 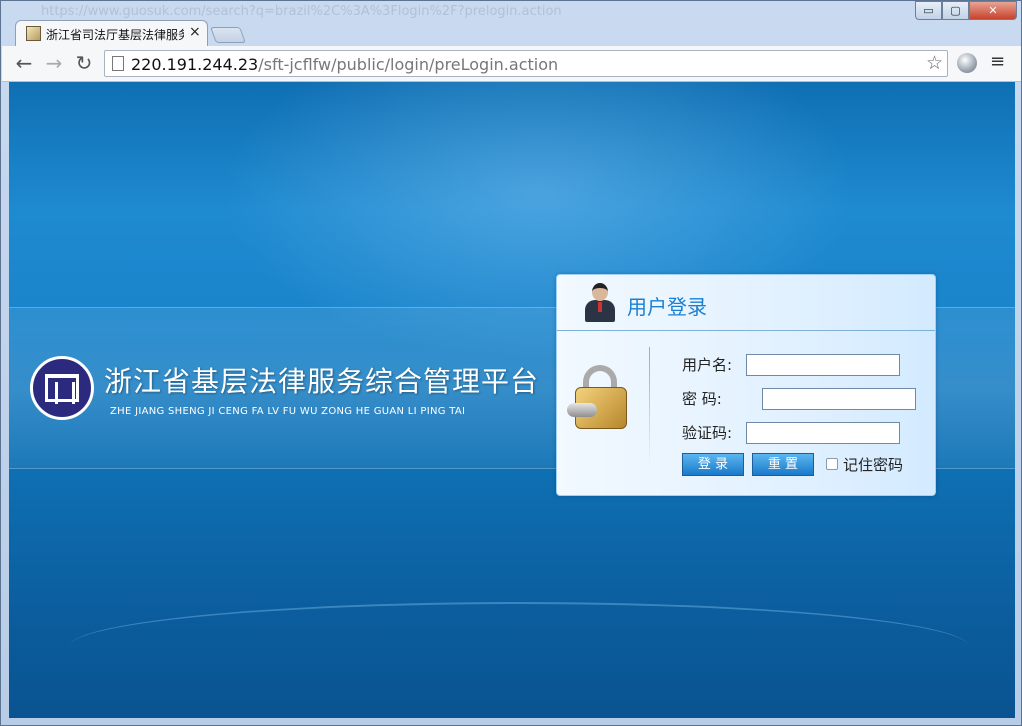 What do you see at coordinates (955, 10) in the screenshot?
I see `maximize-button: ▢` at bounding box center [955, 10].